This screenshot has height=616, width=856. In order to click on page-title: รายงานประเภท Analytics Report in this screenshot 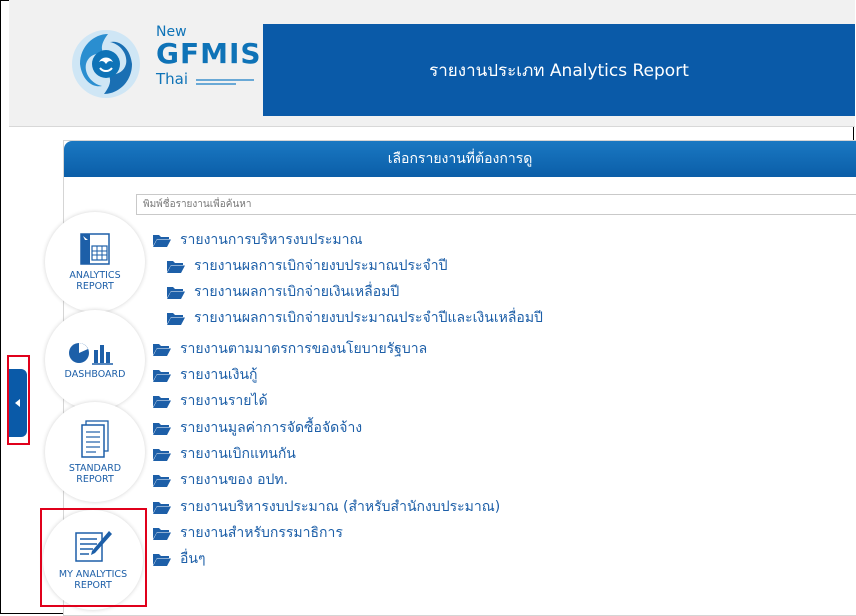, I will do `click(559, 70)`.